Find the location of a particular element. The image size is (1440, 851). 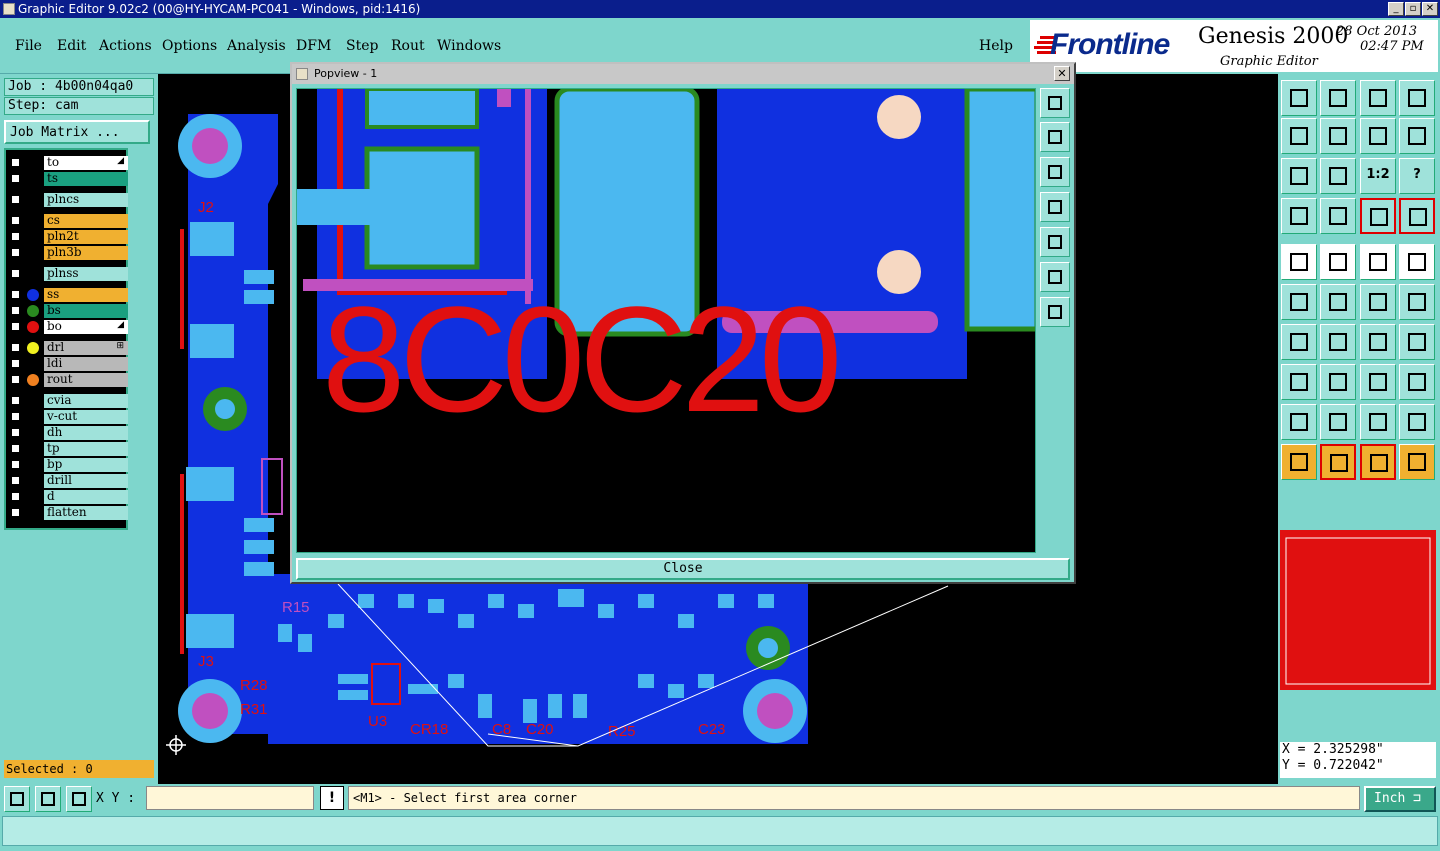

pin-red-tool-button is located at coordinates (1417, 302).